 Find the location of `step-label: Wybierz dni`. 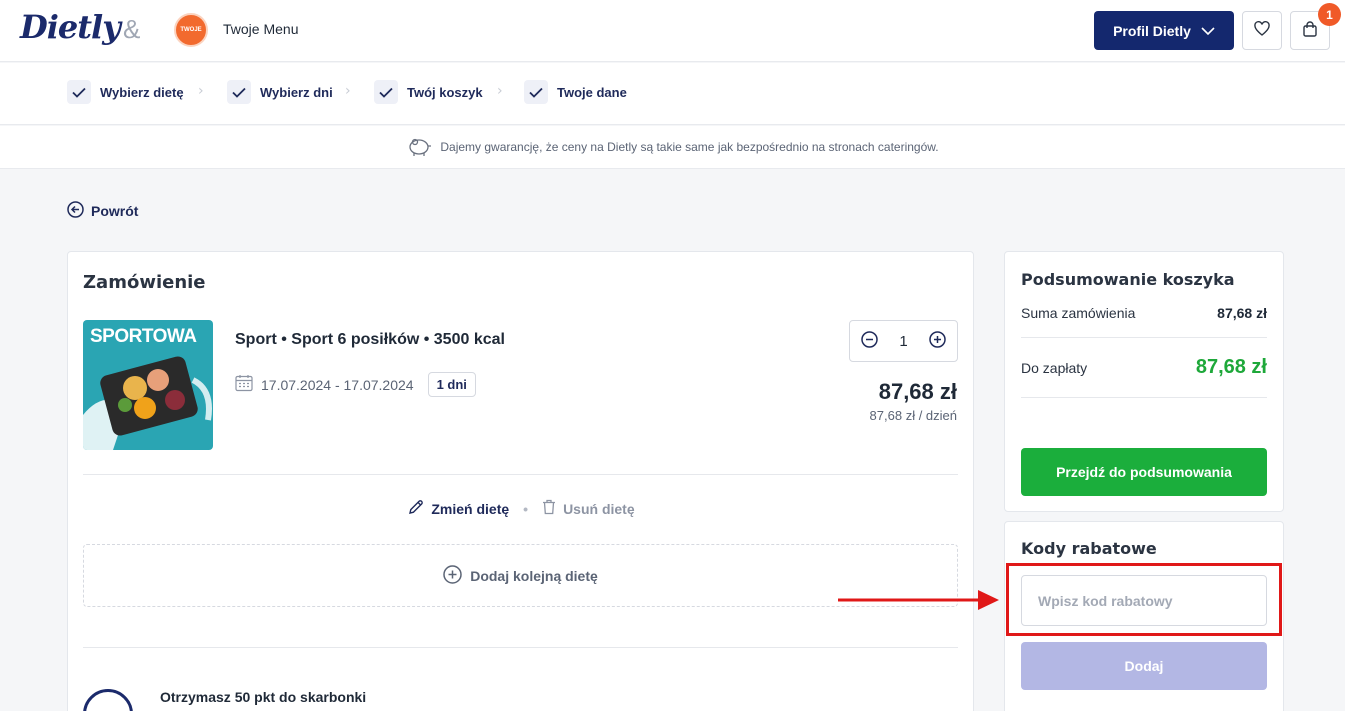

step-label: Wybierz dni is located at coordinates (296, 92).